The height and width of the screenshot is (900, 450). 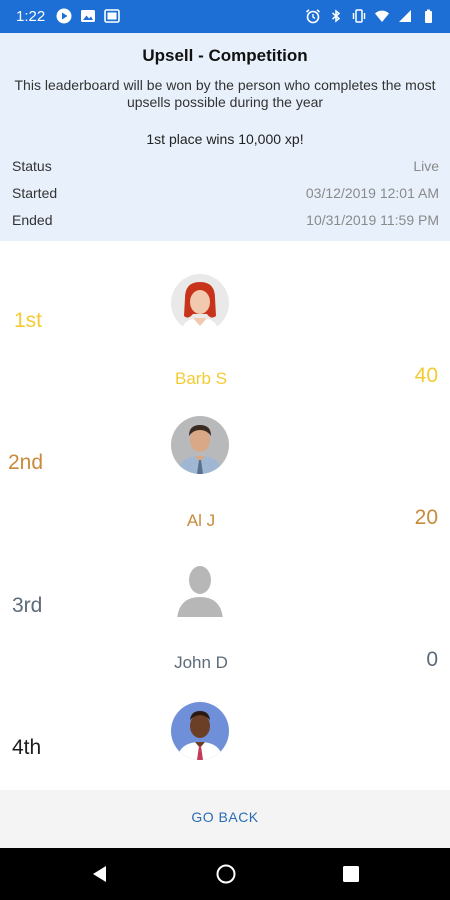 I want to click on go-back-button: GO BACK, so click(x=225, y=817).